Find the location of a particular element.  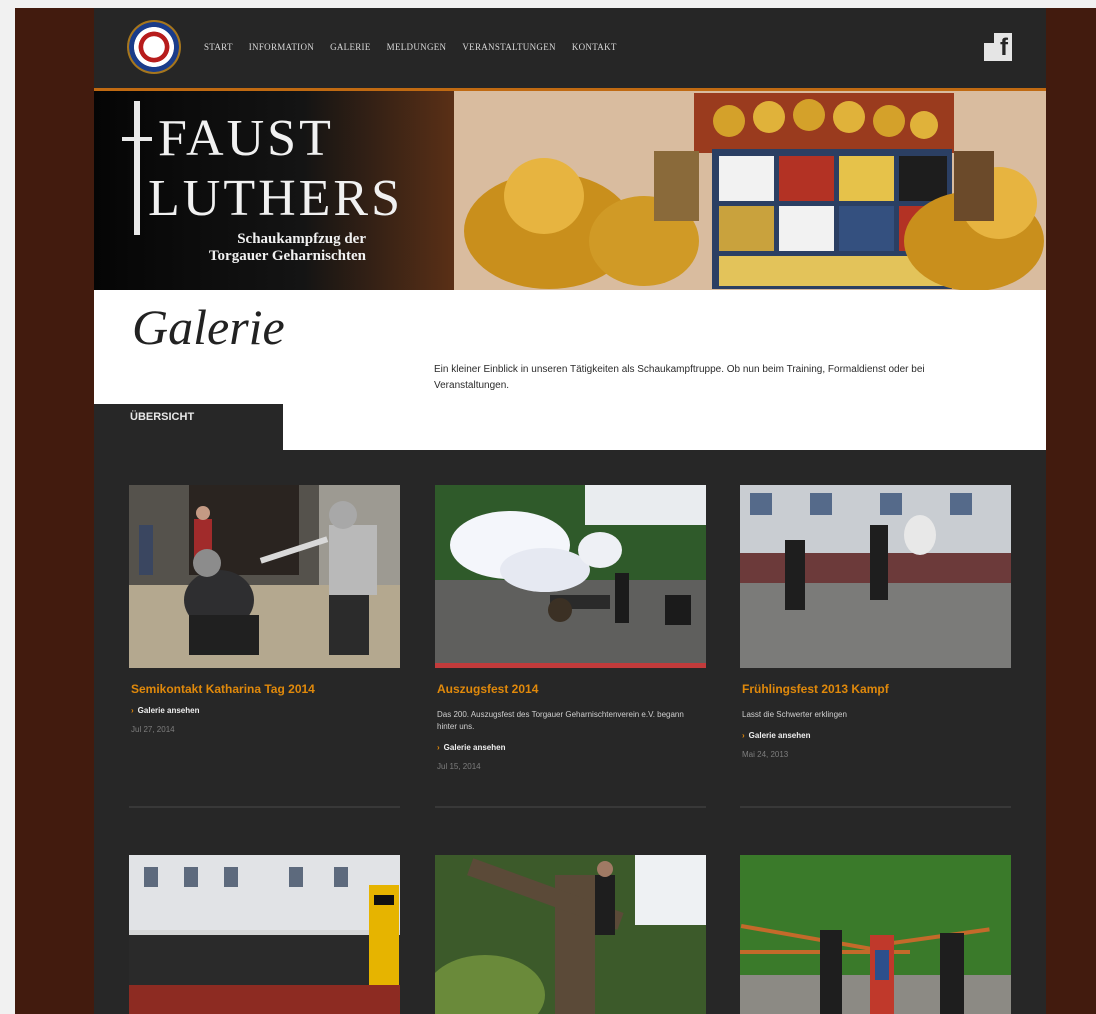

banner-title-line2: LUTHERS is located at coordinates (275, 198).